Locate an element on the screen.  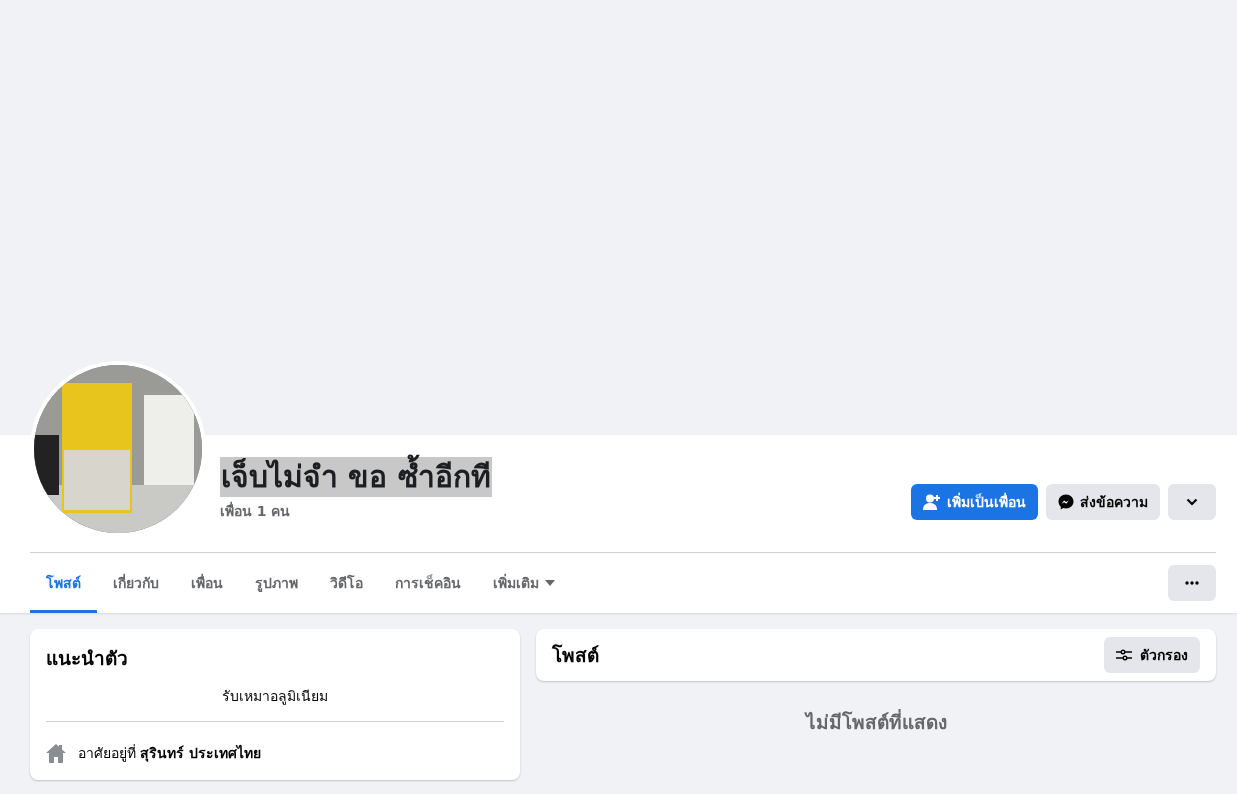
messenger-icon is located at coordinates (1066, 502).